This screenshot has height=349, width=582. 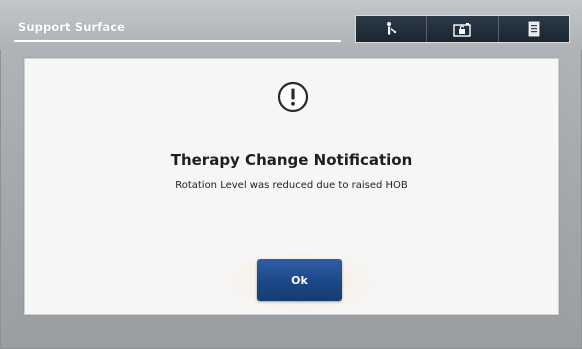 I want to click on unlock-button, so click(x=463, y=29).